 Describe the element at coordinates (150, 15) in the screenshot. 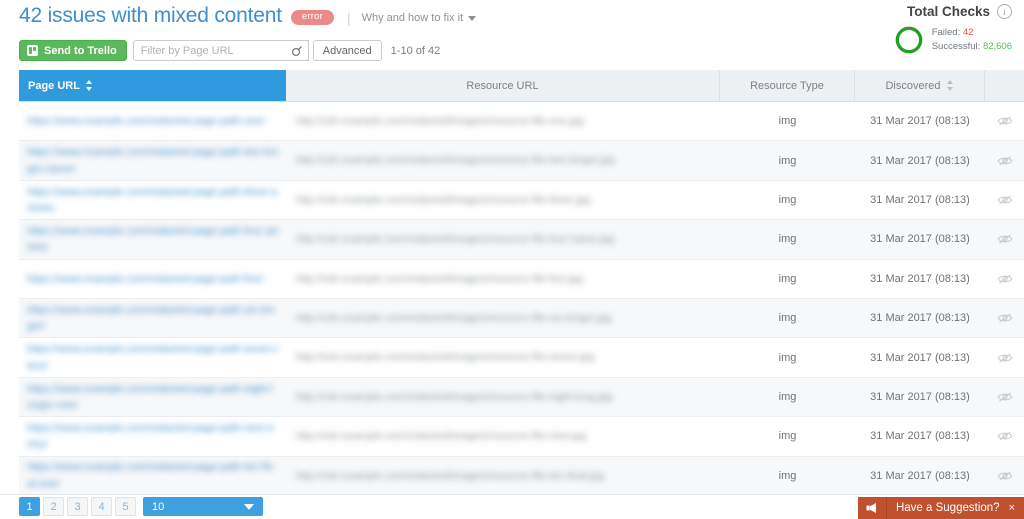

I see `page-title: 42 issues with mixed content` at that location.